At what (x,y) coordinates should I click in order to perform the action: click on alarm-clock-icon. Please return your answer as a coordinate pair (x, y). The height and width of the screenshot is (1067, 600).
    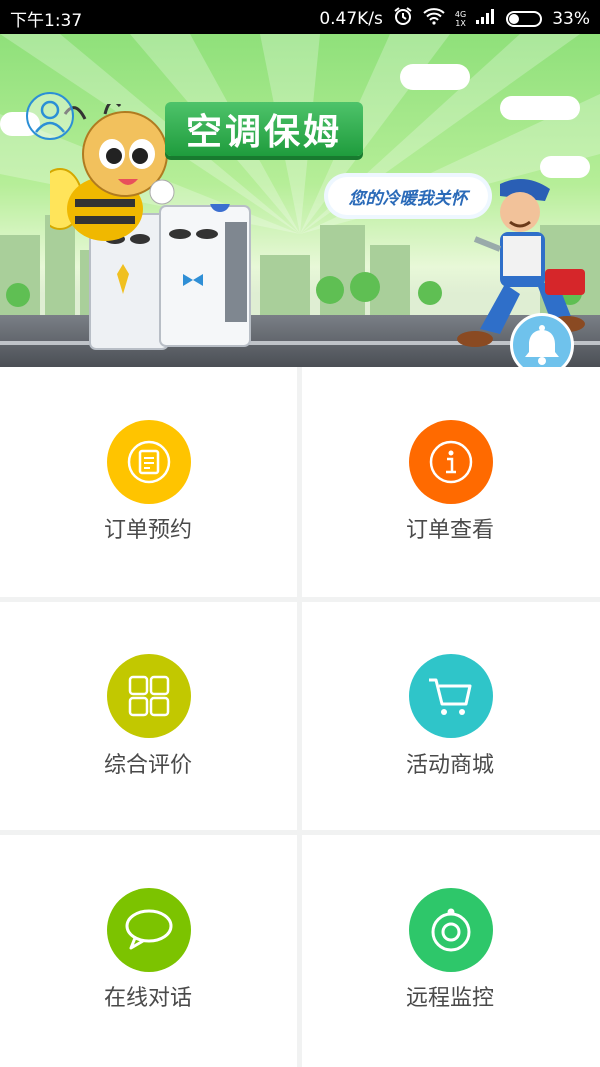
    Looking at the image, I should click on (403, 18).